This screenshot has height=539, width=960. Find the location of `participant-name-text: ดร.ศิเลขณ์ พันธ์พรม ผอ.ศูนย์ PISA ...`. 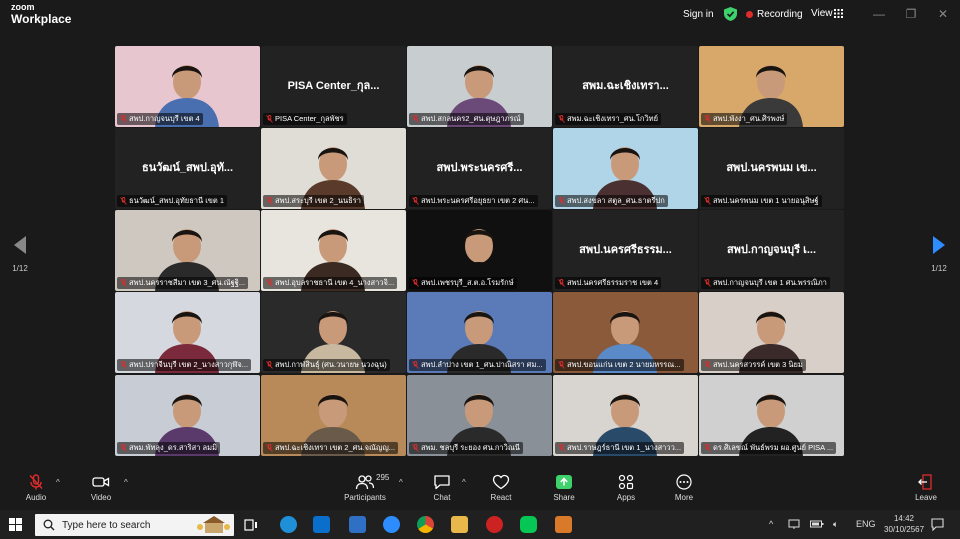

participant-name-text: ดร.ศิเลขณ์ พันธ์พรม ผอ.ศูนย์ PISA ... is located at coordinates (773, 447).